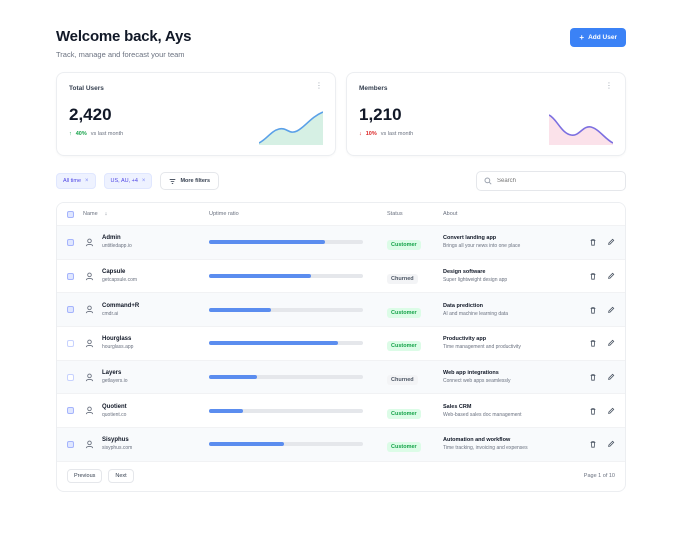 This screenshot has width=682, height=539. I want to click on about-description: Brings all your news into one place, so click(482, 246).